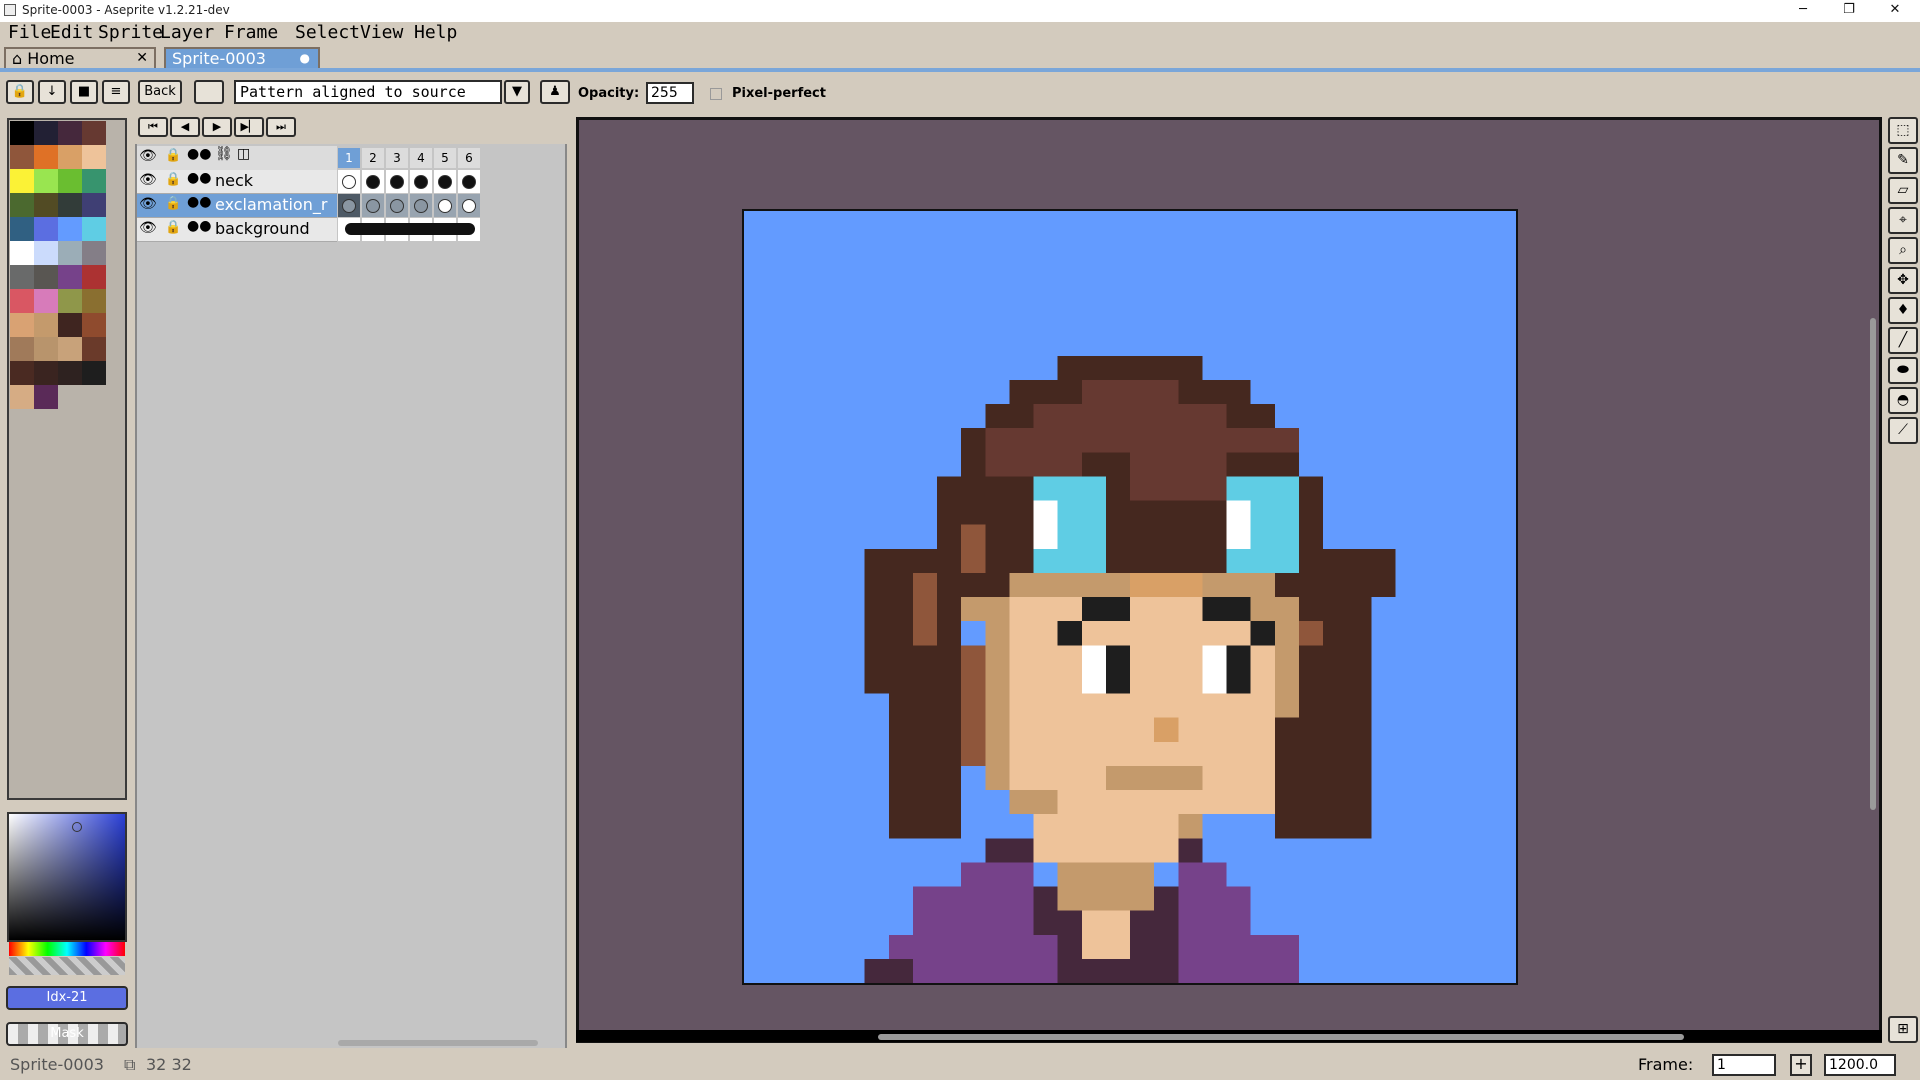 Image resolution: width=1920 pixels, height=1080 pixels. I want to click on tab-close-icon: ✕, so click(142, 58).